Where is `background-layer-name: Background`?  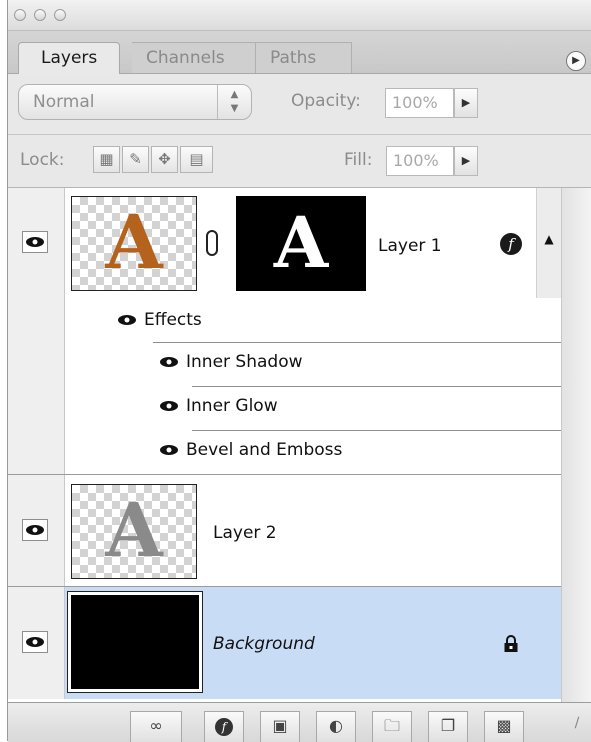
background-layer-name: Background is located at coordinates (264, 644).